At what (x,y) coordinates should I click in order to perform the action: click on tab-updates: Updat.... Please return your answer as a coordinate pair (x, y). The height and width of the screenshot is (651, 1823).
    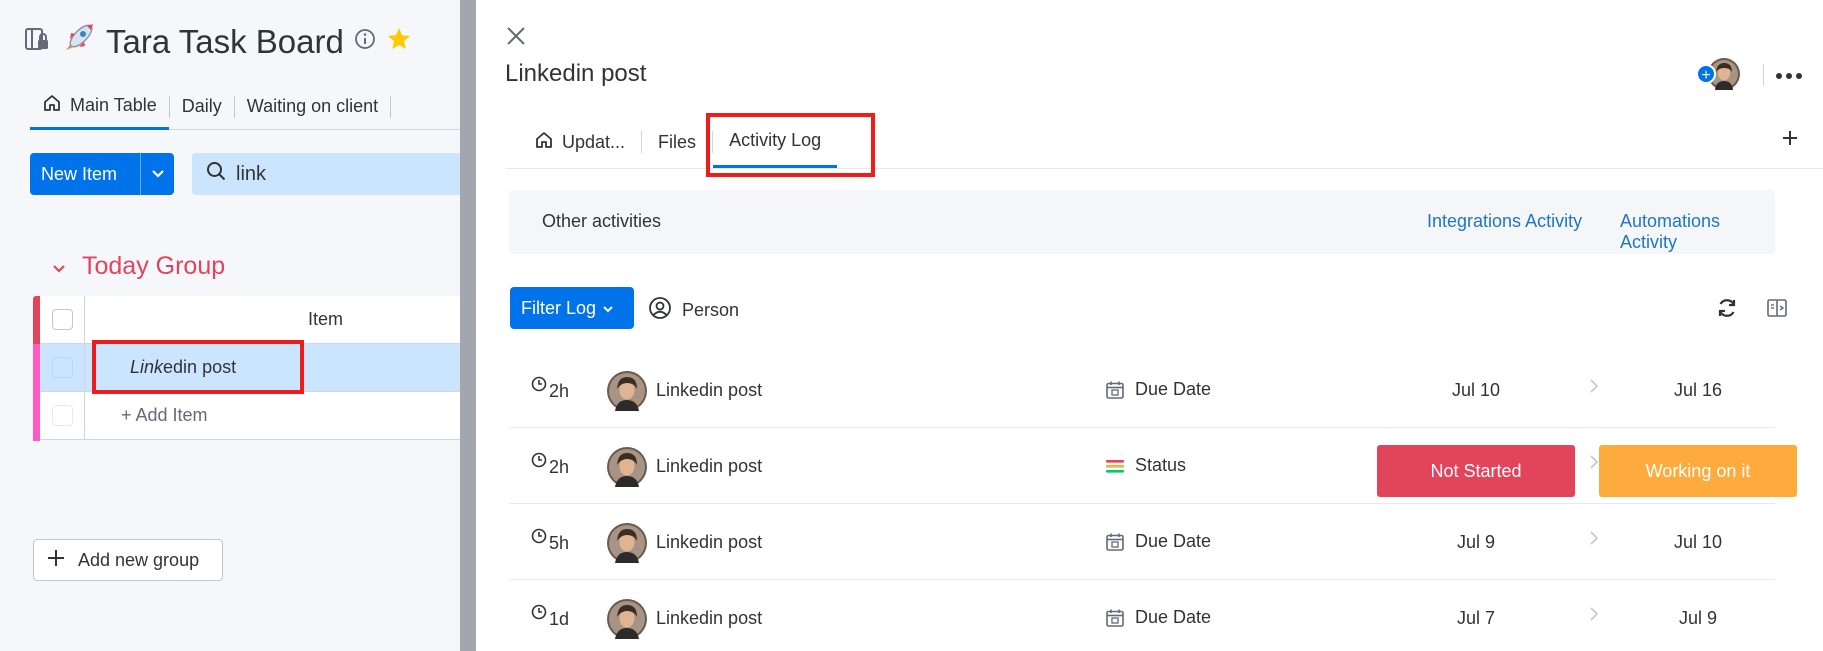
    Looking at the image, I should click on (579, 142).